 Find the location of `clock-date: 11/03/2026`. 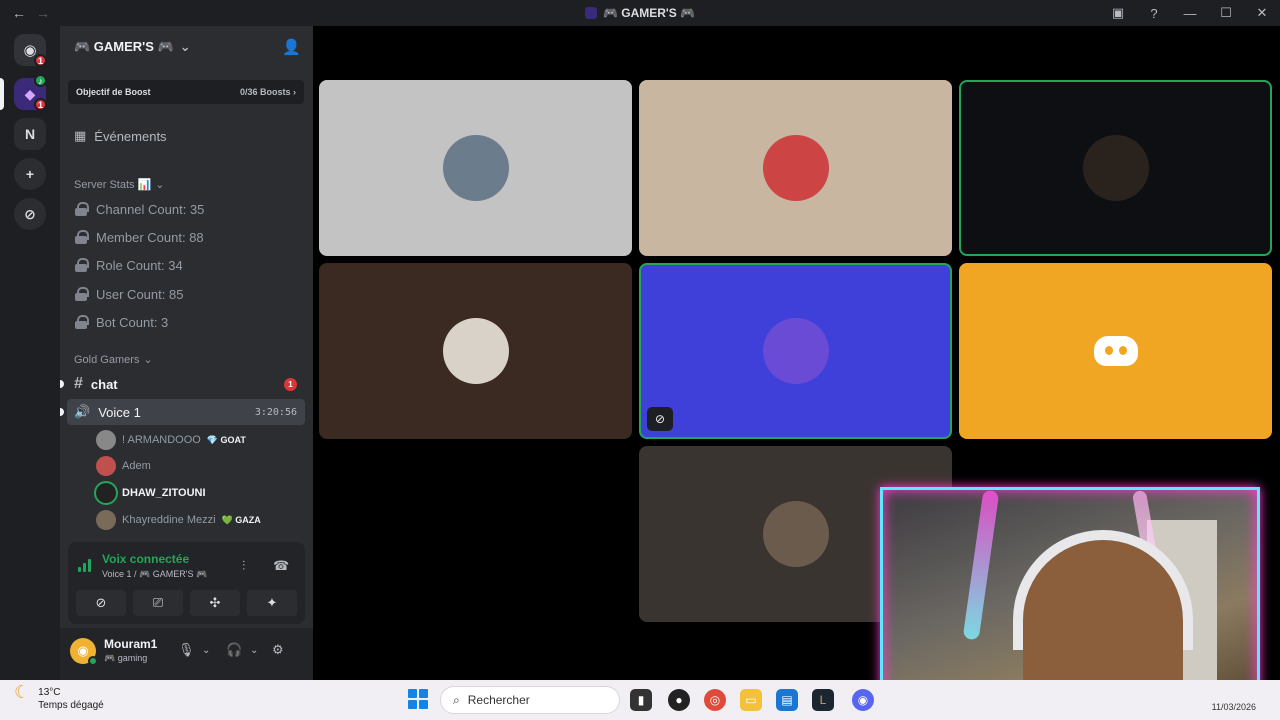

clock-date: 11/03/2026 is located at coordinates (1234, 707).